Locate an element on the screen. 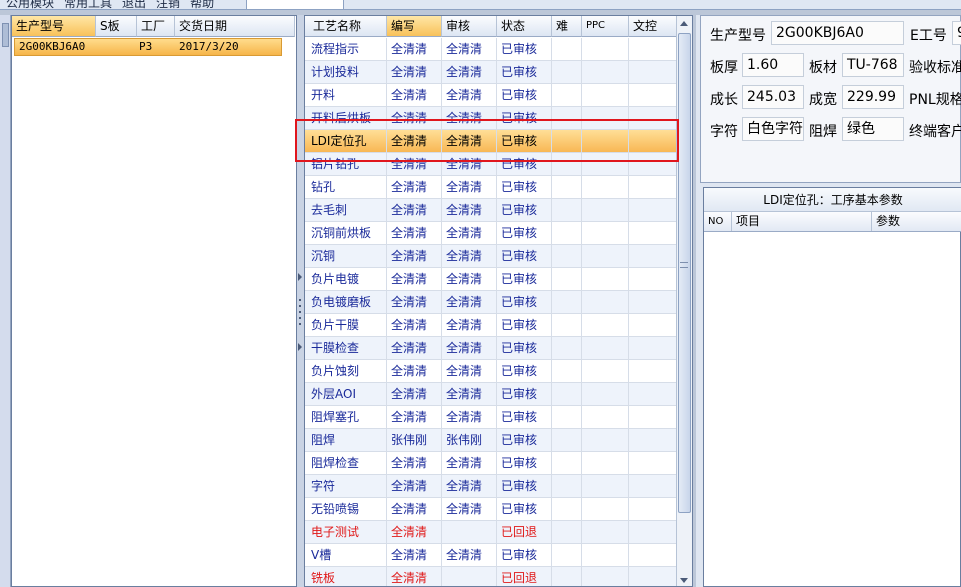  table-row: 流程指示 全清清 全清清 已审核 is located at coordinates (491, 49).